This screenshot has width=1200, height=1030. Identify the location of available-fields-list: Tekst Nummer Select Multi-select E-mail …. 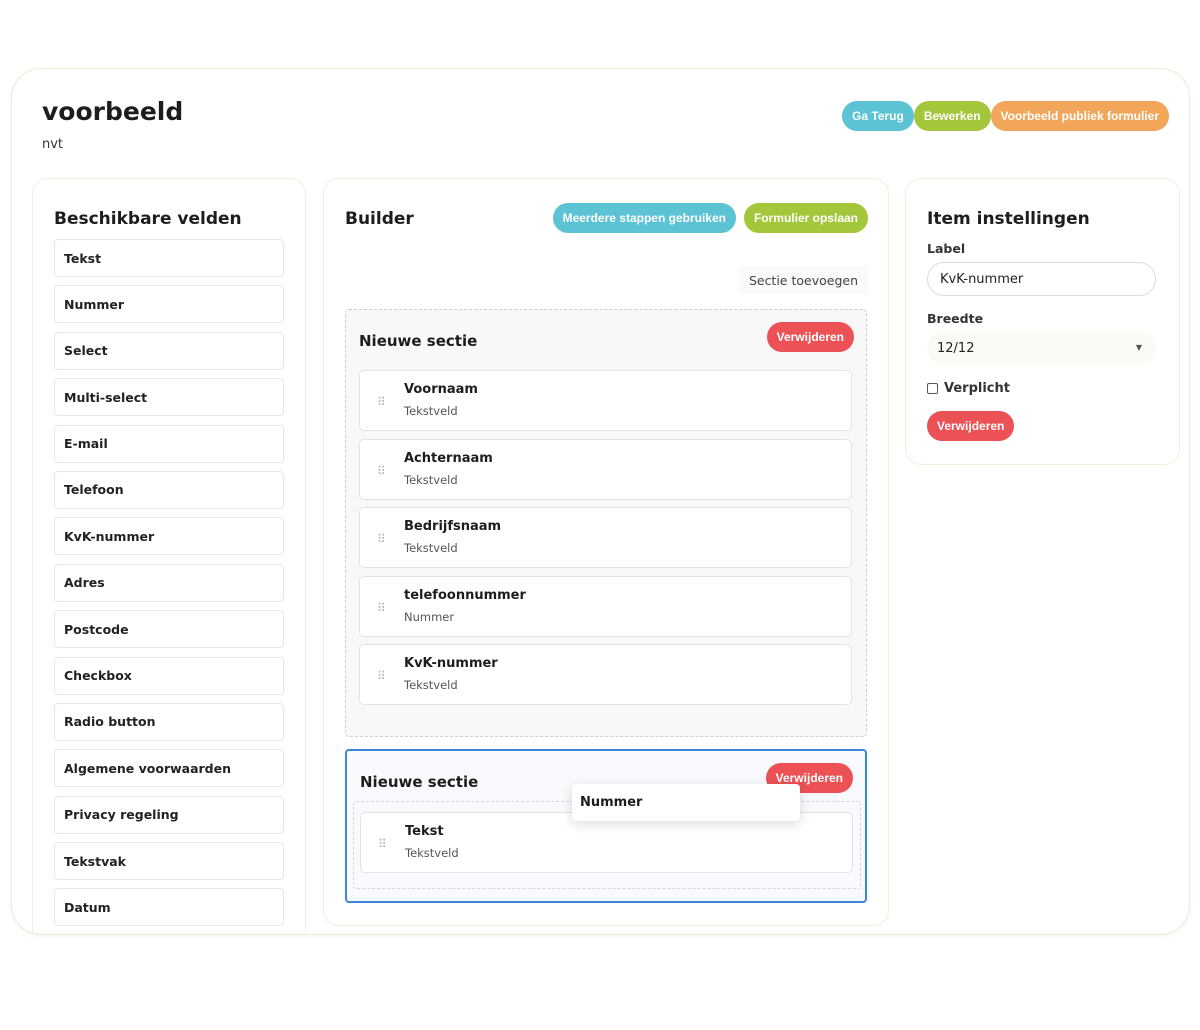
(169, 586).